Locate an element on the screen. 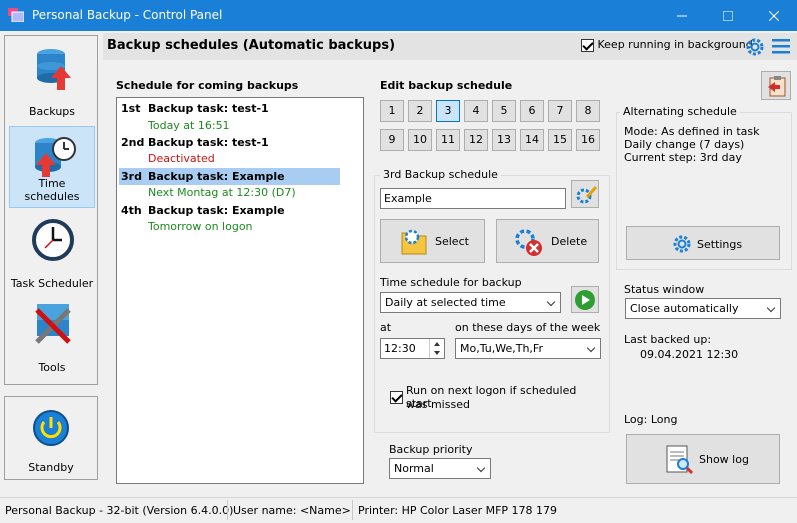 The width and height of the screenshot is (797, 523). delete-label: Delete is located at coordinates (569, 241).